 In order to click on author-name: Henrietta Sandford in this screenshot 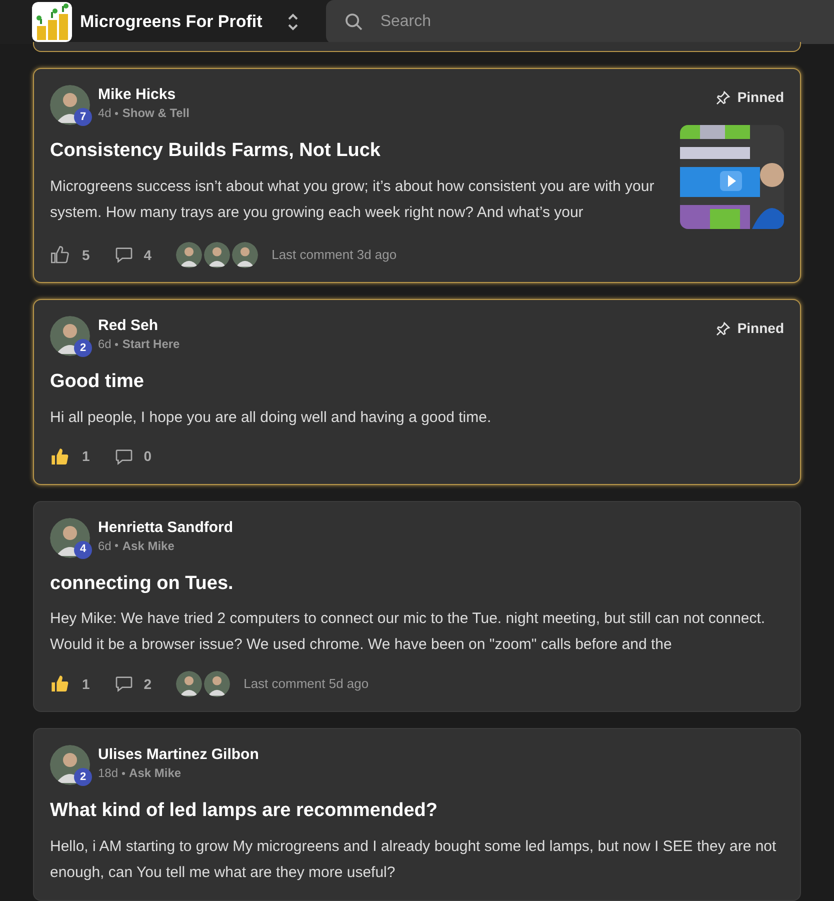, I will do `click(166, 528)`.